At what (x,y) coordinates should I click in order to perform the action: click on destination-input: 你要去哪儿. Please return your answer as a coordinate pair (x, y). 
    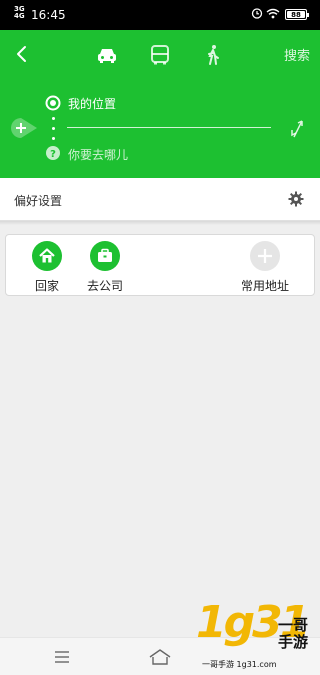
    Looking at the image, I should click on (98, 154).